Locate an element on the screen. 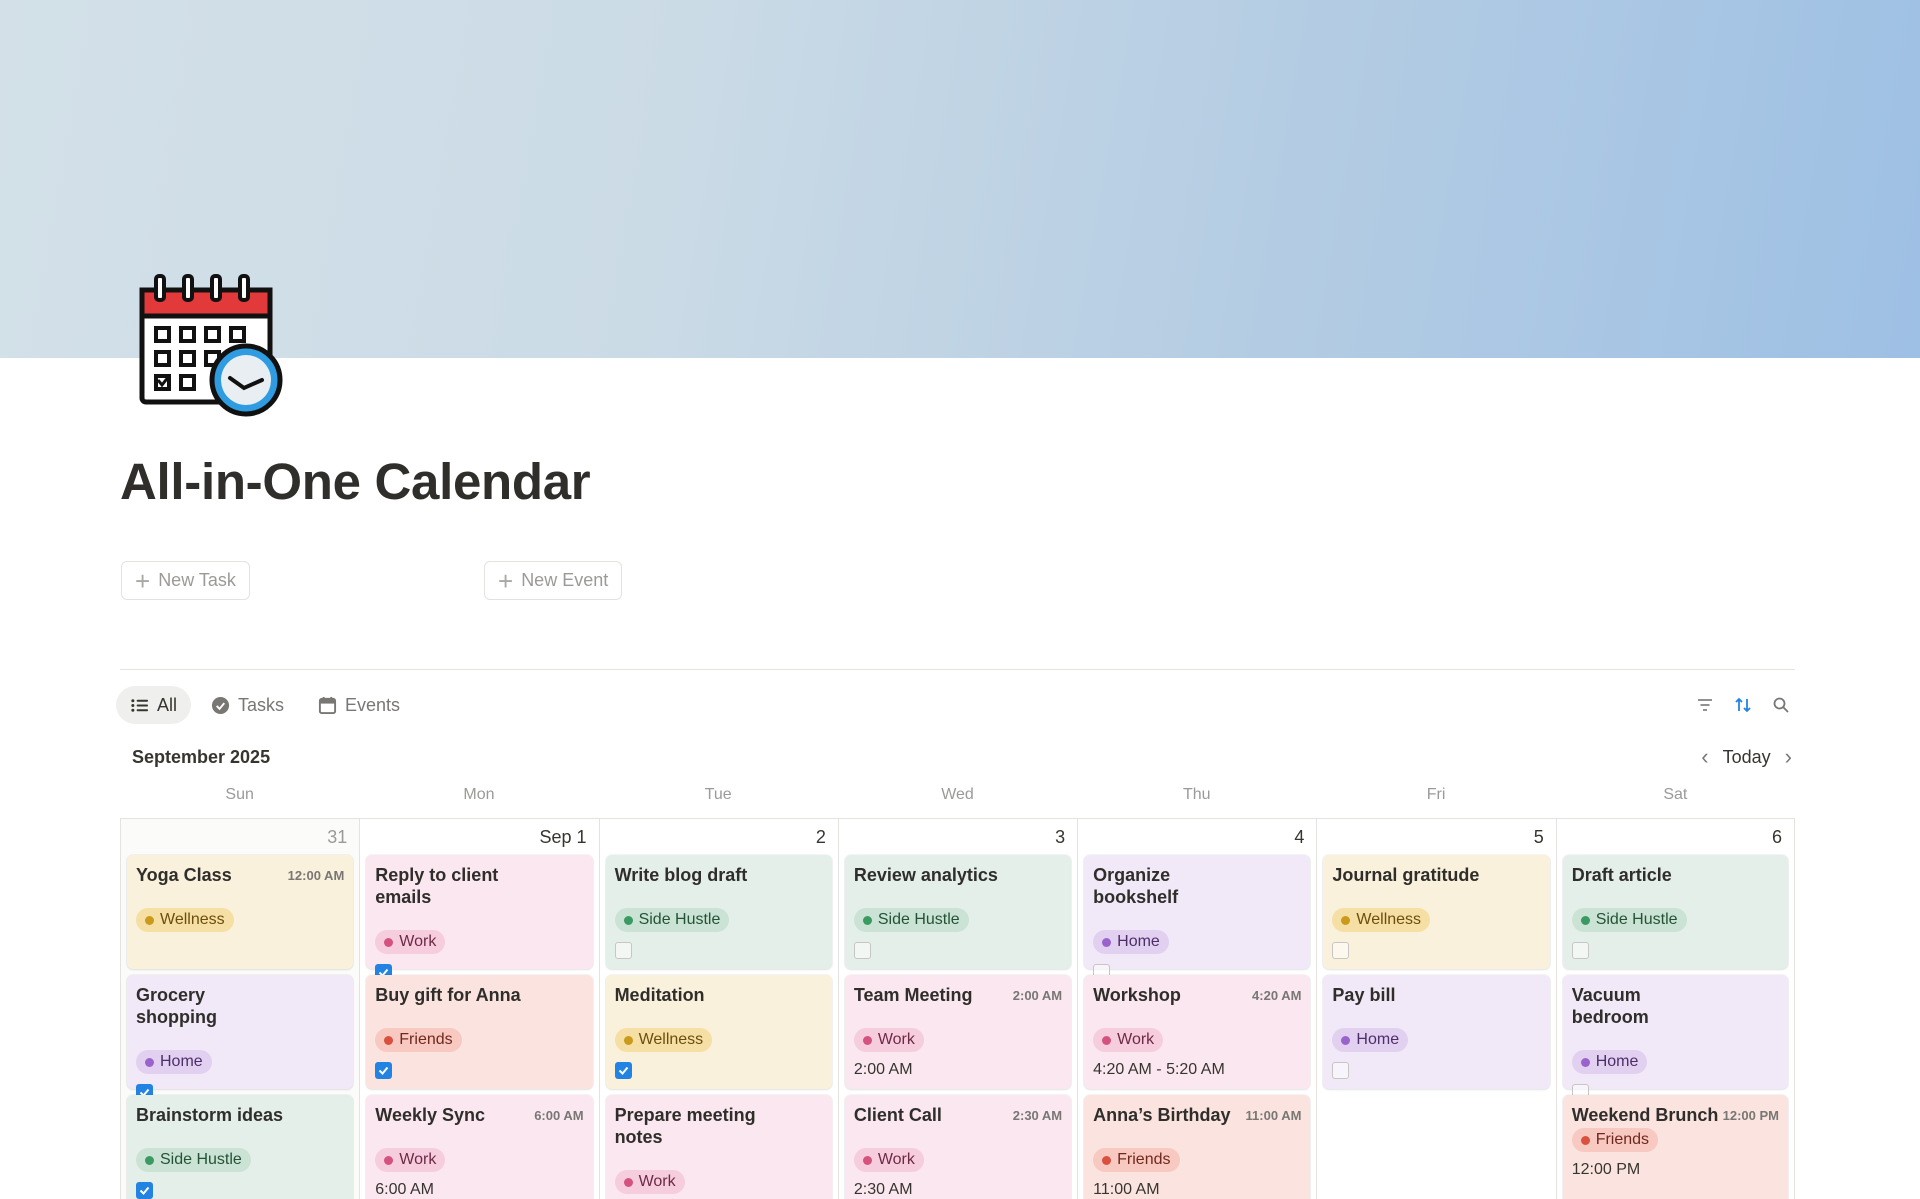 The image size is (1920, 1199). calendar-card: Buy gift for Anna Friends is located at coordinates (479, 1032).